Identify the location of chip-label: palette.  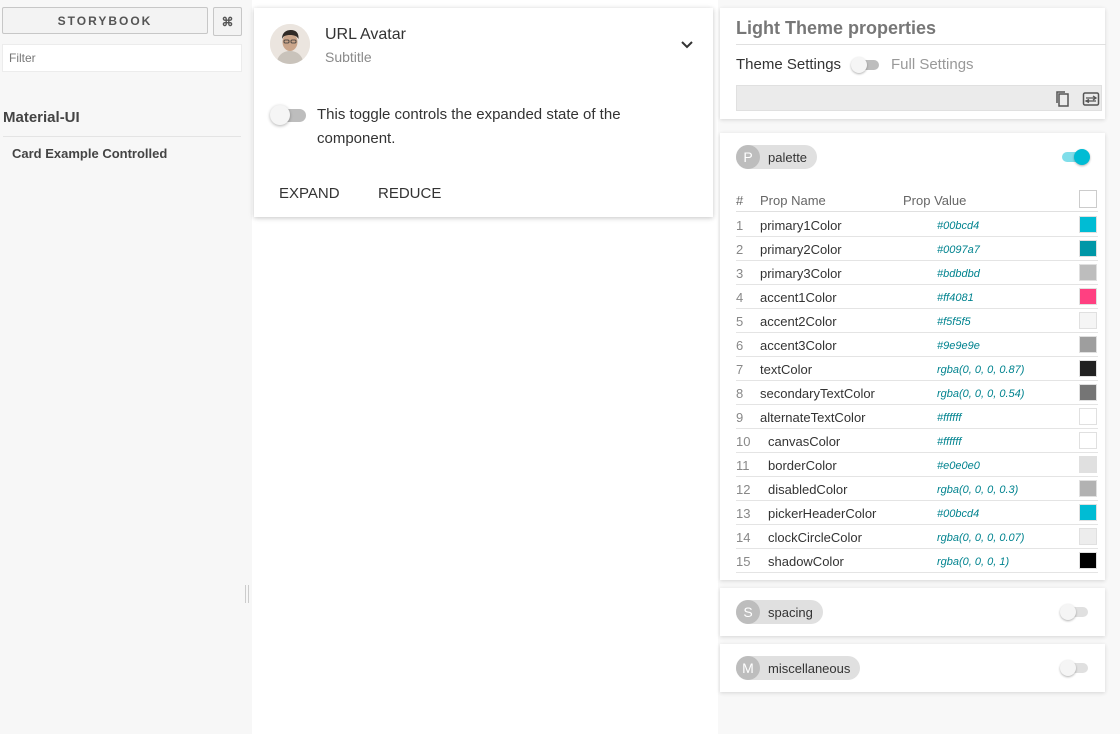
(788, 157).